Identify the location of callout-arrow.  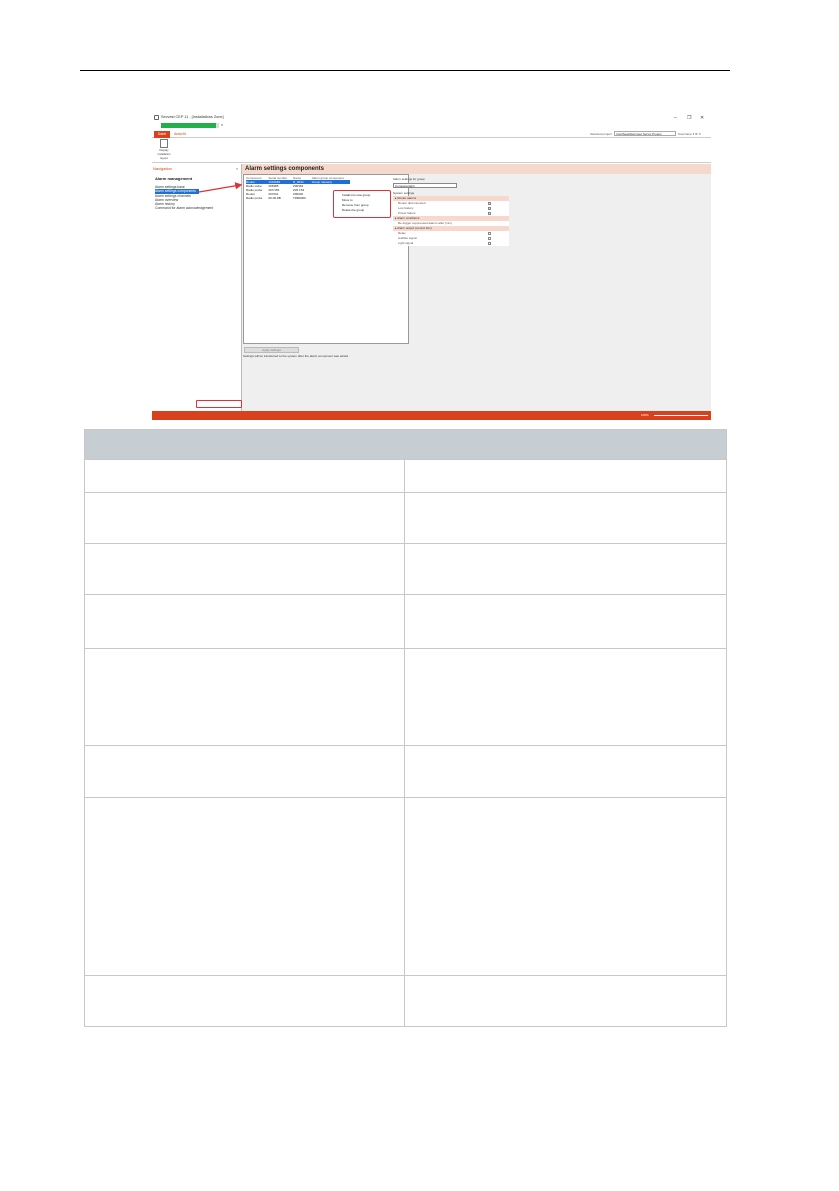
(220, 187).